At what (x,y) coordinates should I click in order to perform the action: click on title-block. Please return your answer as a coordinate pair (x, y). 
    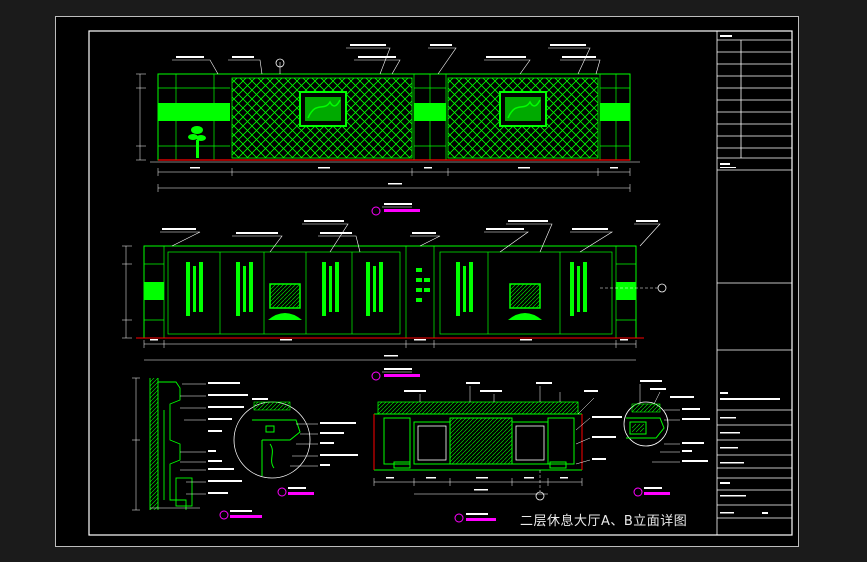
    Looking at the image, I should click on (754, 283).